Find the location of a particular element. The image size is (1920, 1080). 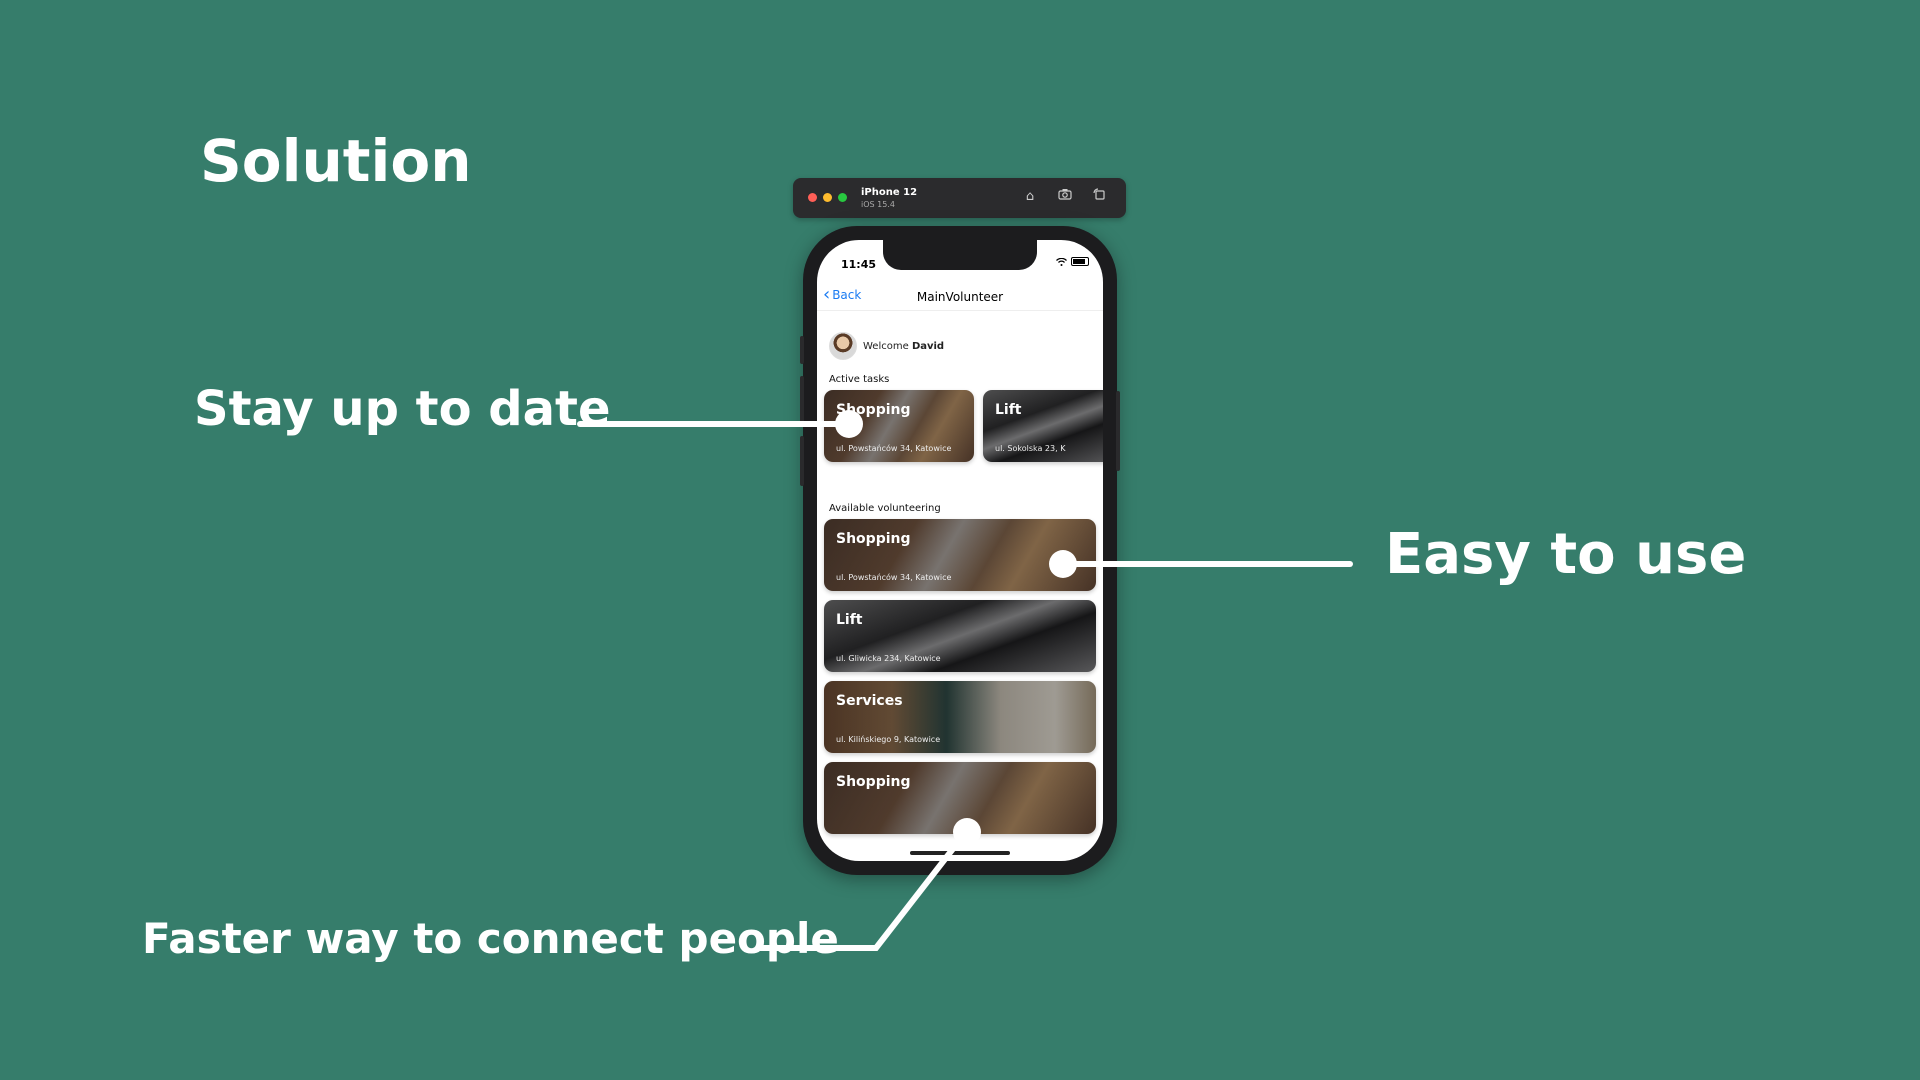

nav-title: MainVolunteer is located at coordinates (960, 297).